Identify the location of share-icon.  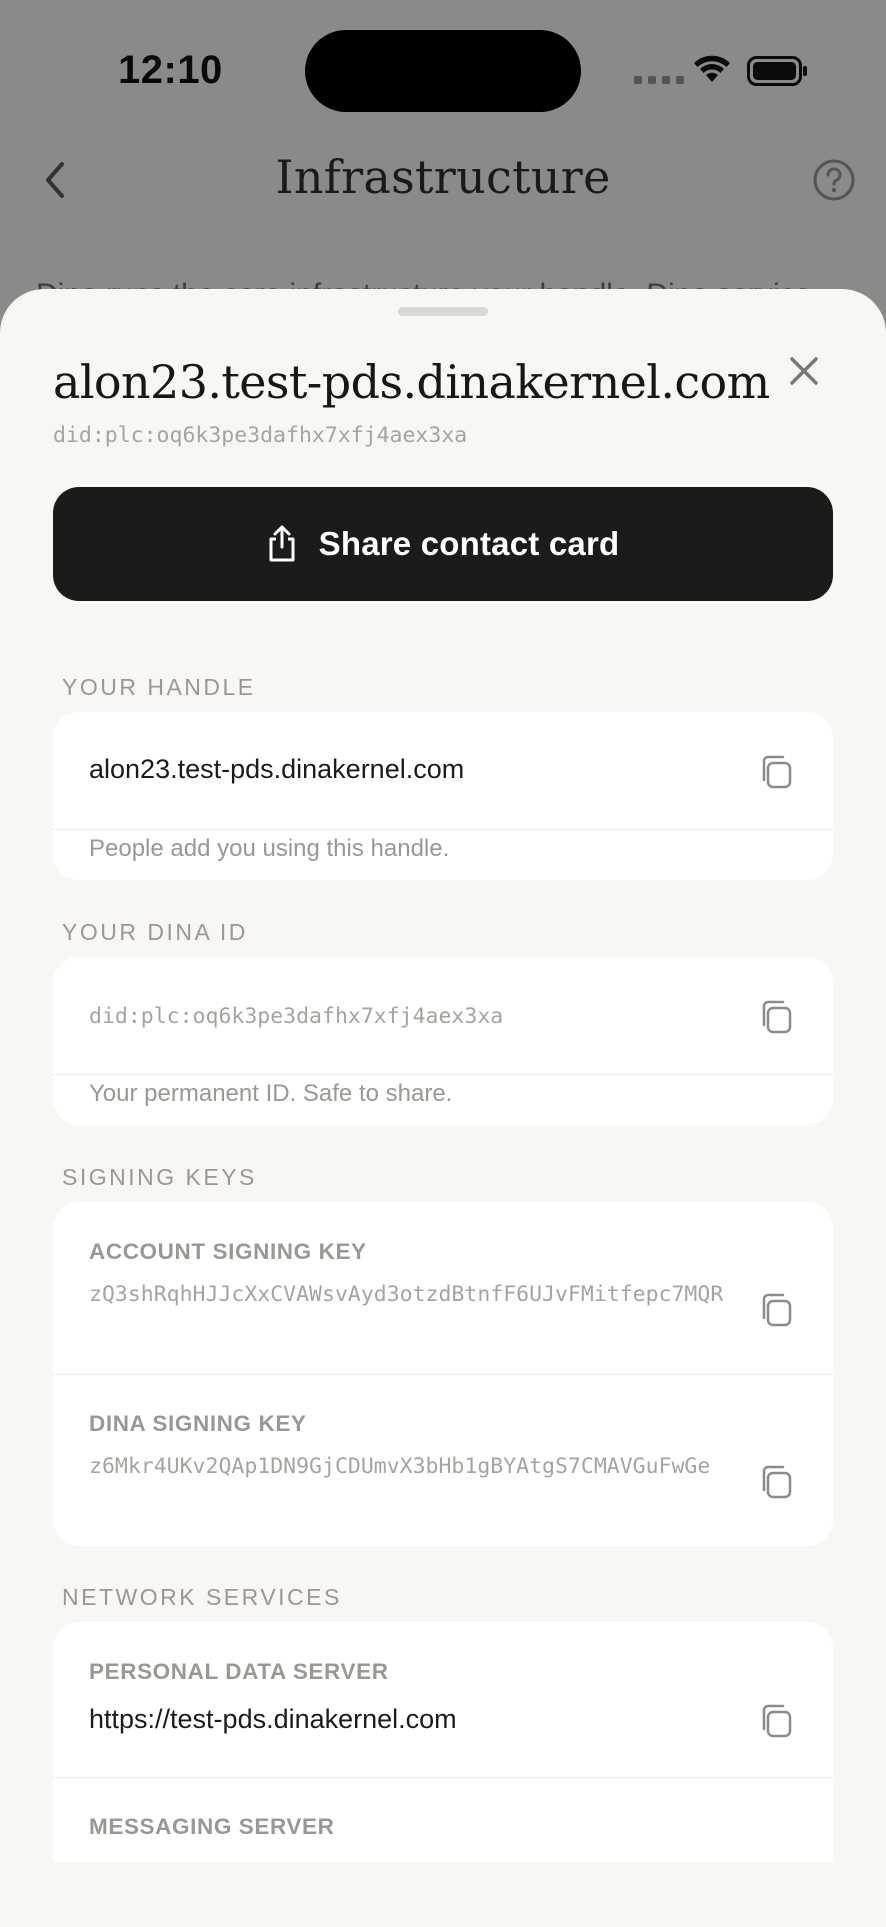
(282, 543).